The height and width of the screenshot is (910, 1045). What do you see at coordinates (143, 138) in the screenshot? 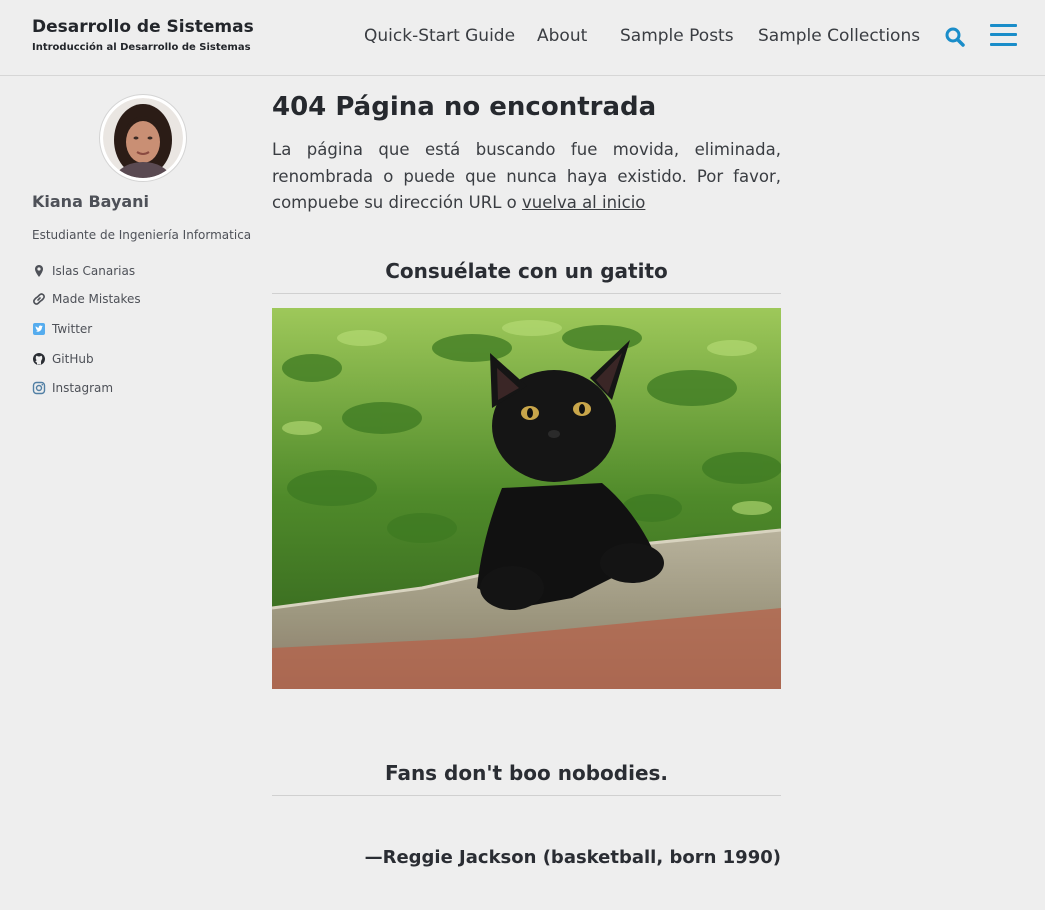
I see `avatar` at bounding box center [143, 138].